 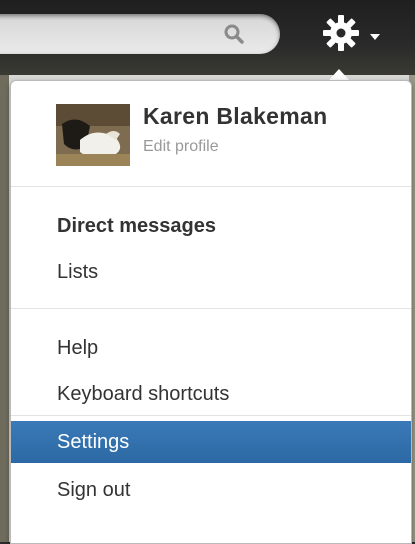 What do you see at coordinates (234, 34) in the screenshot?
I see `search-icon` at bounding box center [234, 34].